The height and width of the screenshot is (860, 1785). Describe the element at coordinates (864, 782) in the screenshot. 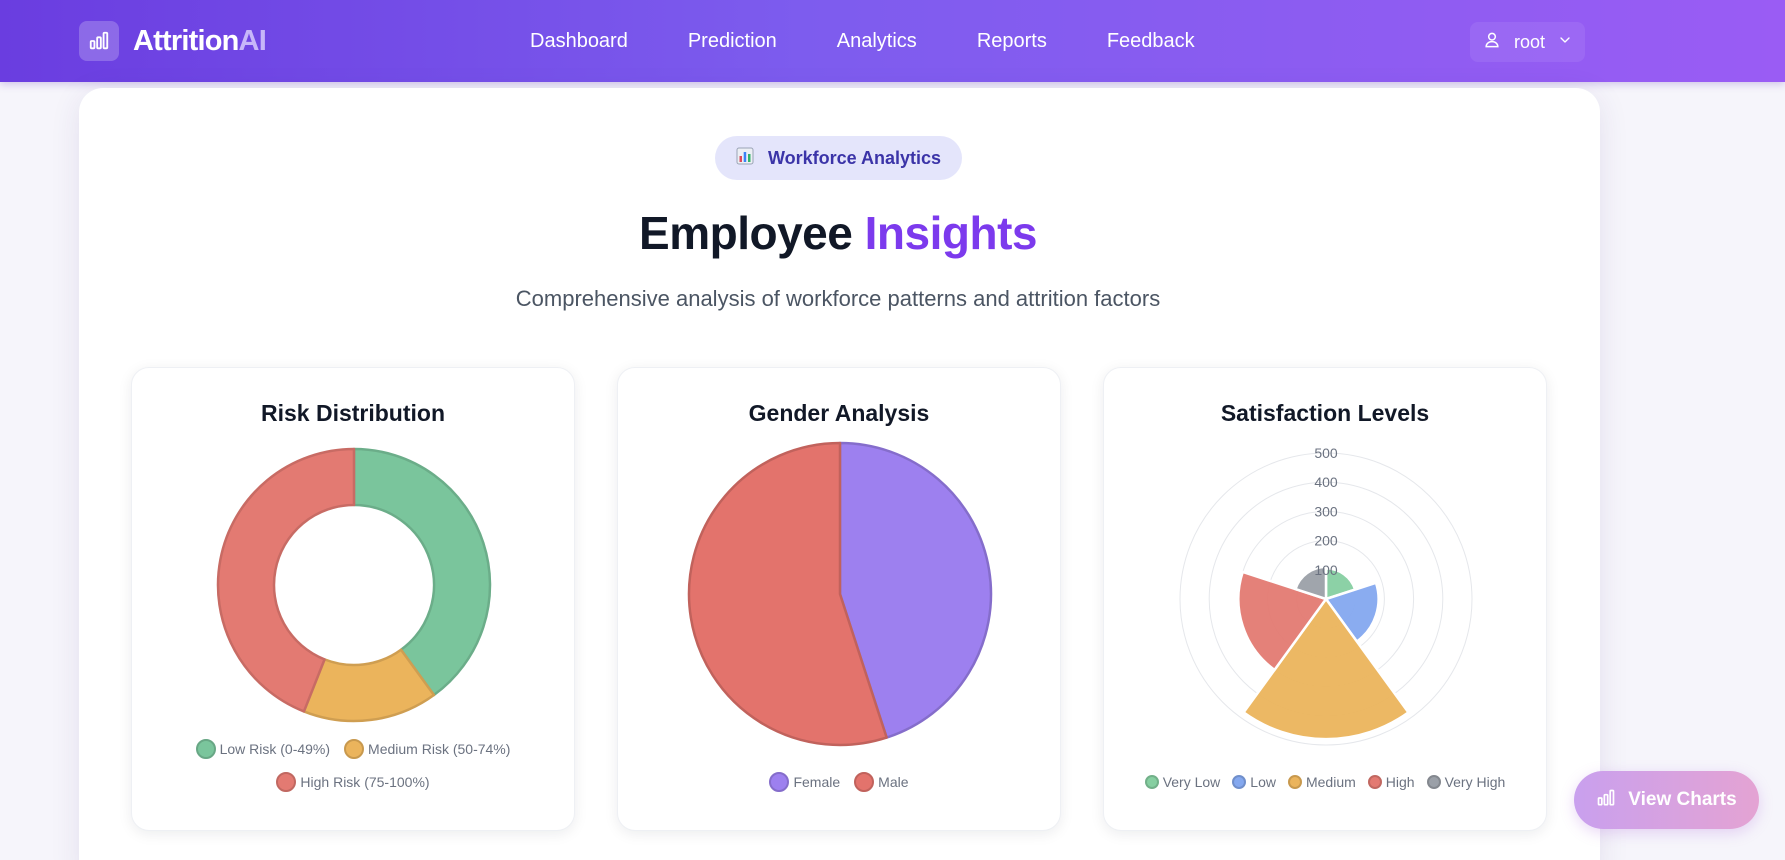

I see `legend-swatch-male` at that location.